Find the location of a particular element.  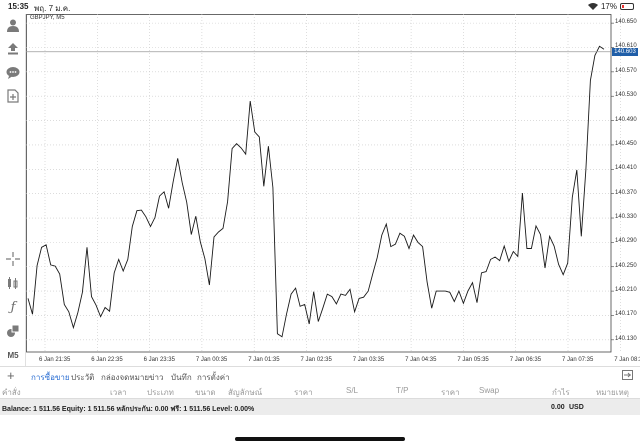

home-indicator is located at coordinates (320, 439).